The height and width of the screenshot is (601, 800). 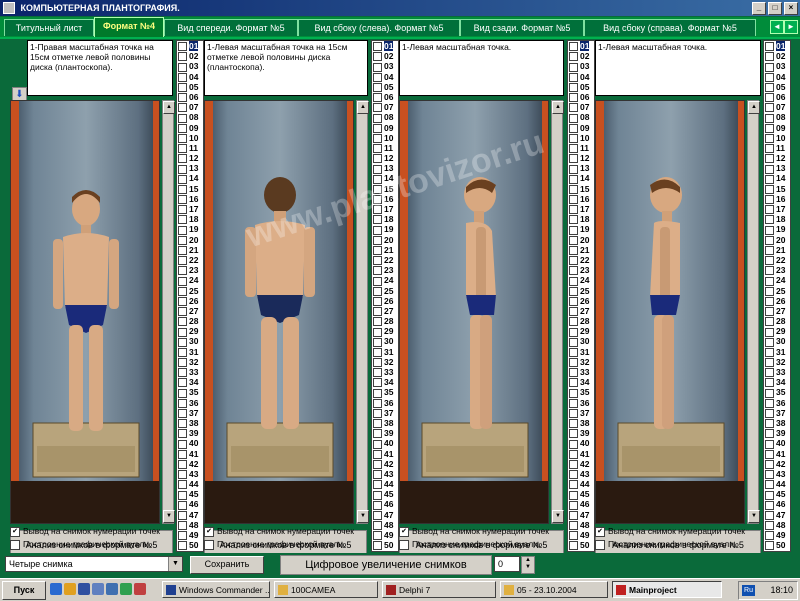 What do you see at coordinates (777, 504) in the screenshot?
I see `point-row: 46` at bounding box center [777, 504].